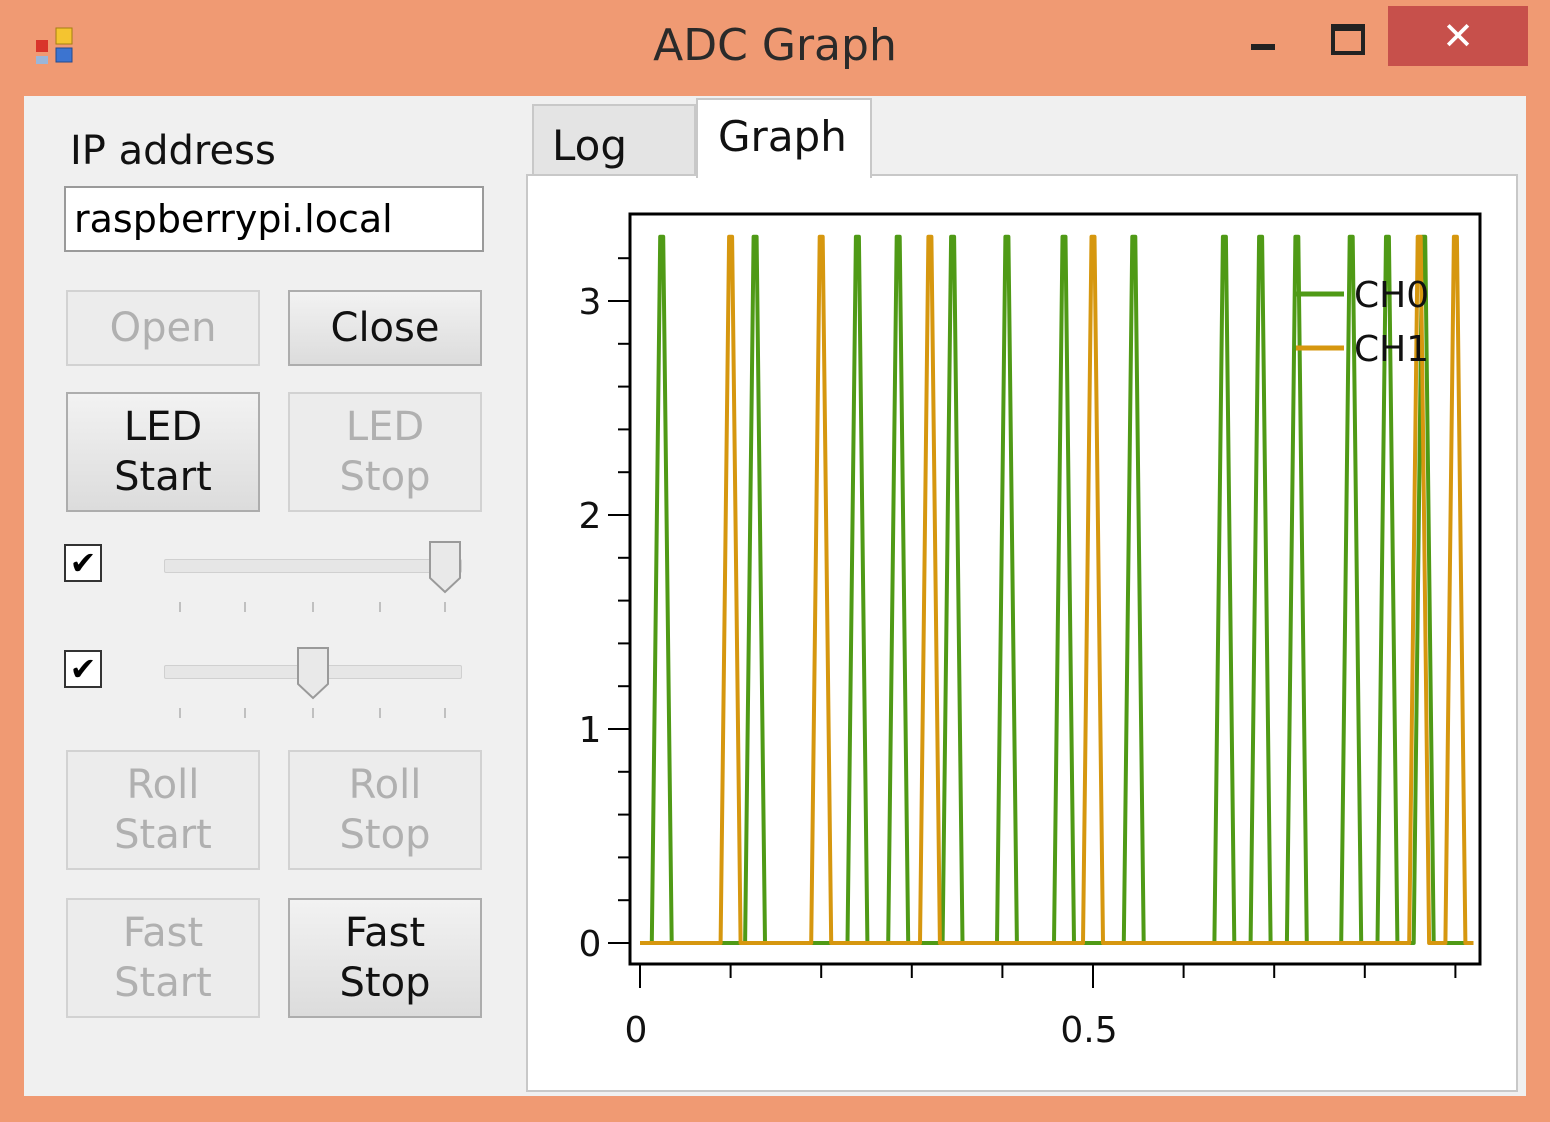 The width and height of the screenshot is (1550, 1122). I want to click on open-button: Open, so click(163, 328).